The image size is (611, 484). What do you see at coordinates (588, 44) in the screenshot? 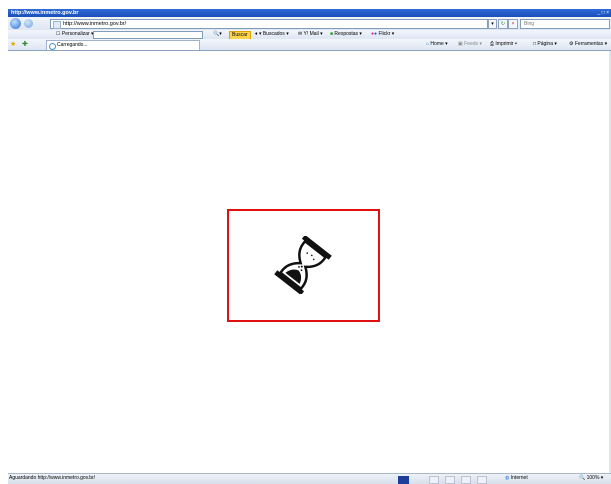
I see `tools-menu-button: ⚙ Ferramentas ▾` at bounding box center [588, 44].